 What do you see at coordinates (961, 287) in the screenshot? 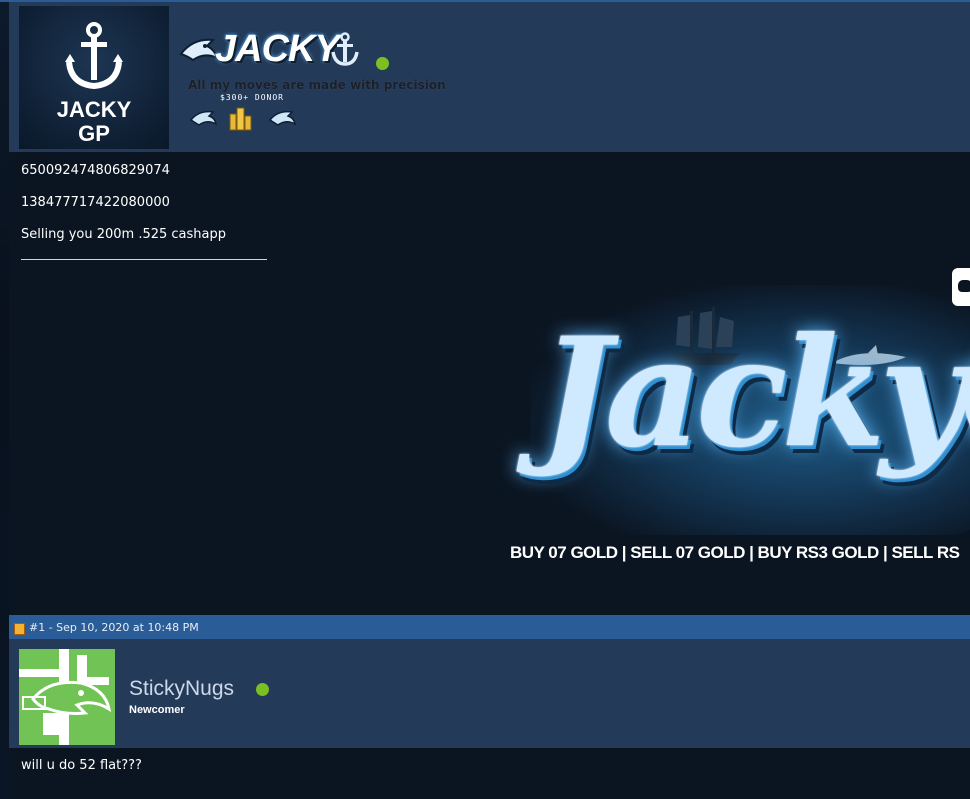
I see `discord-icon` at bounding box center [961, 287].